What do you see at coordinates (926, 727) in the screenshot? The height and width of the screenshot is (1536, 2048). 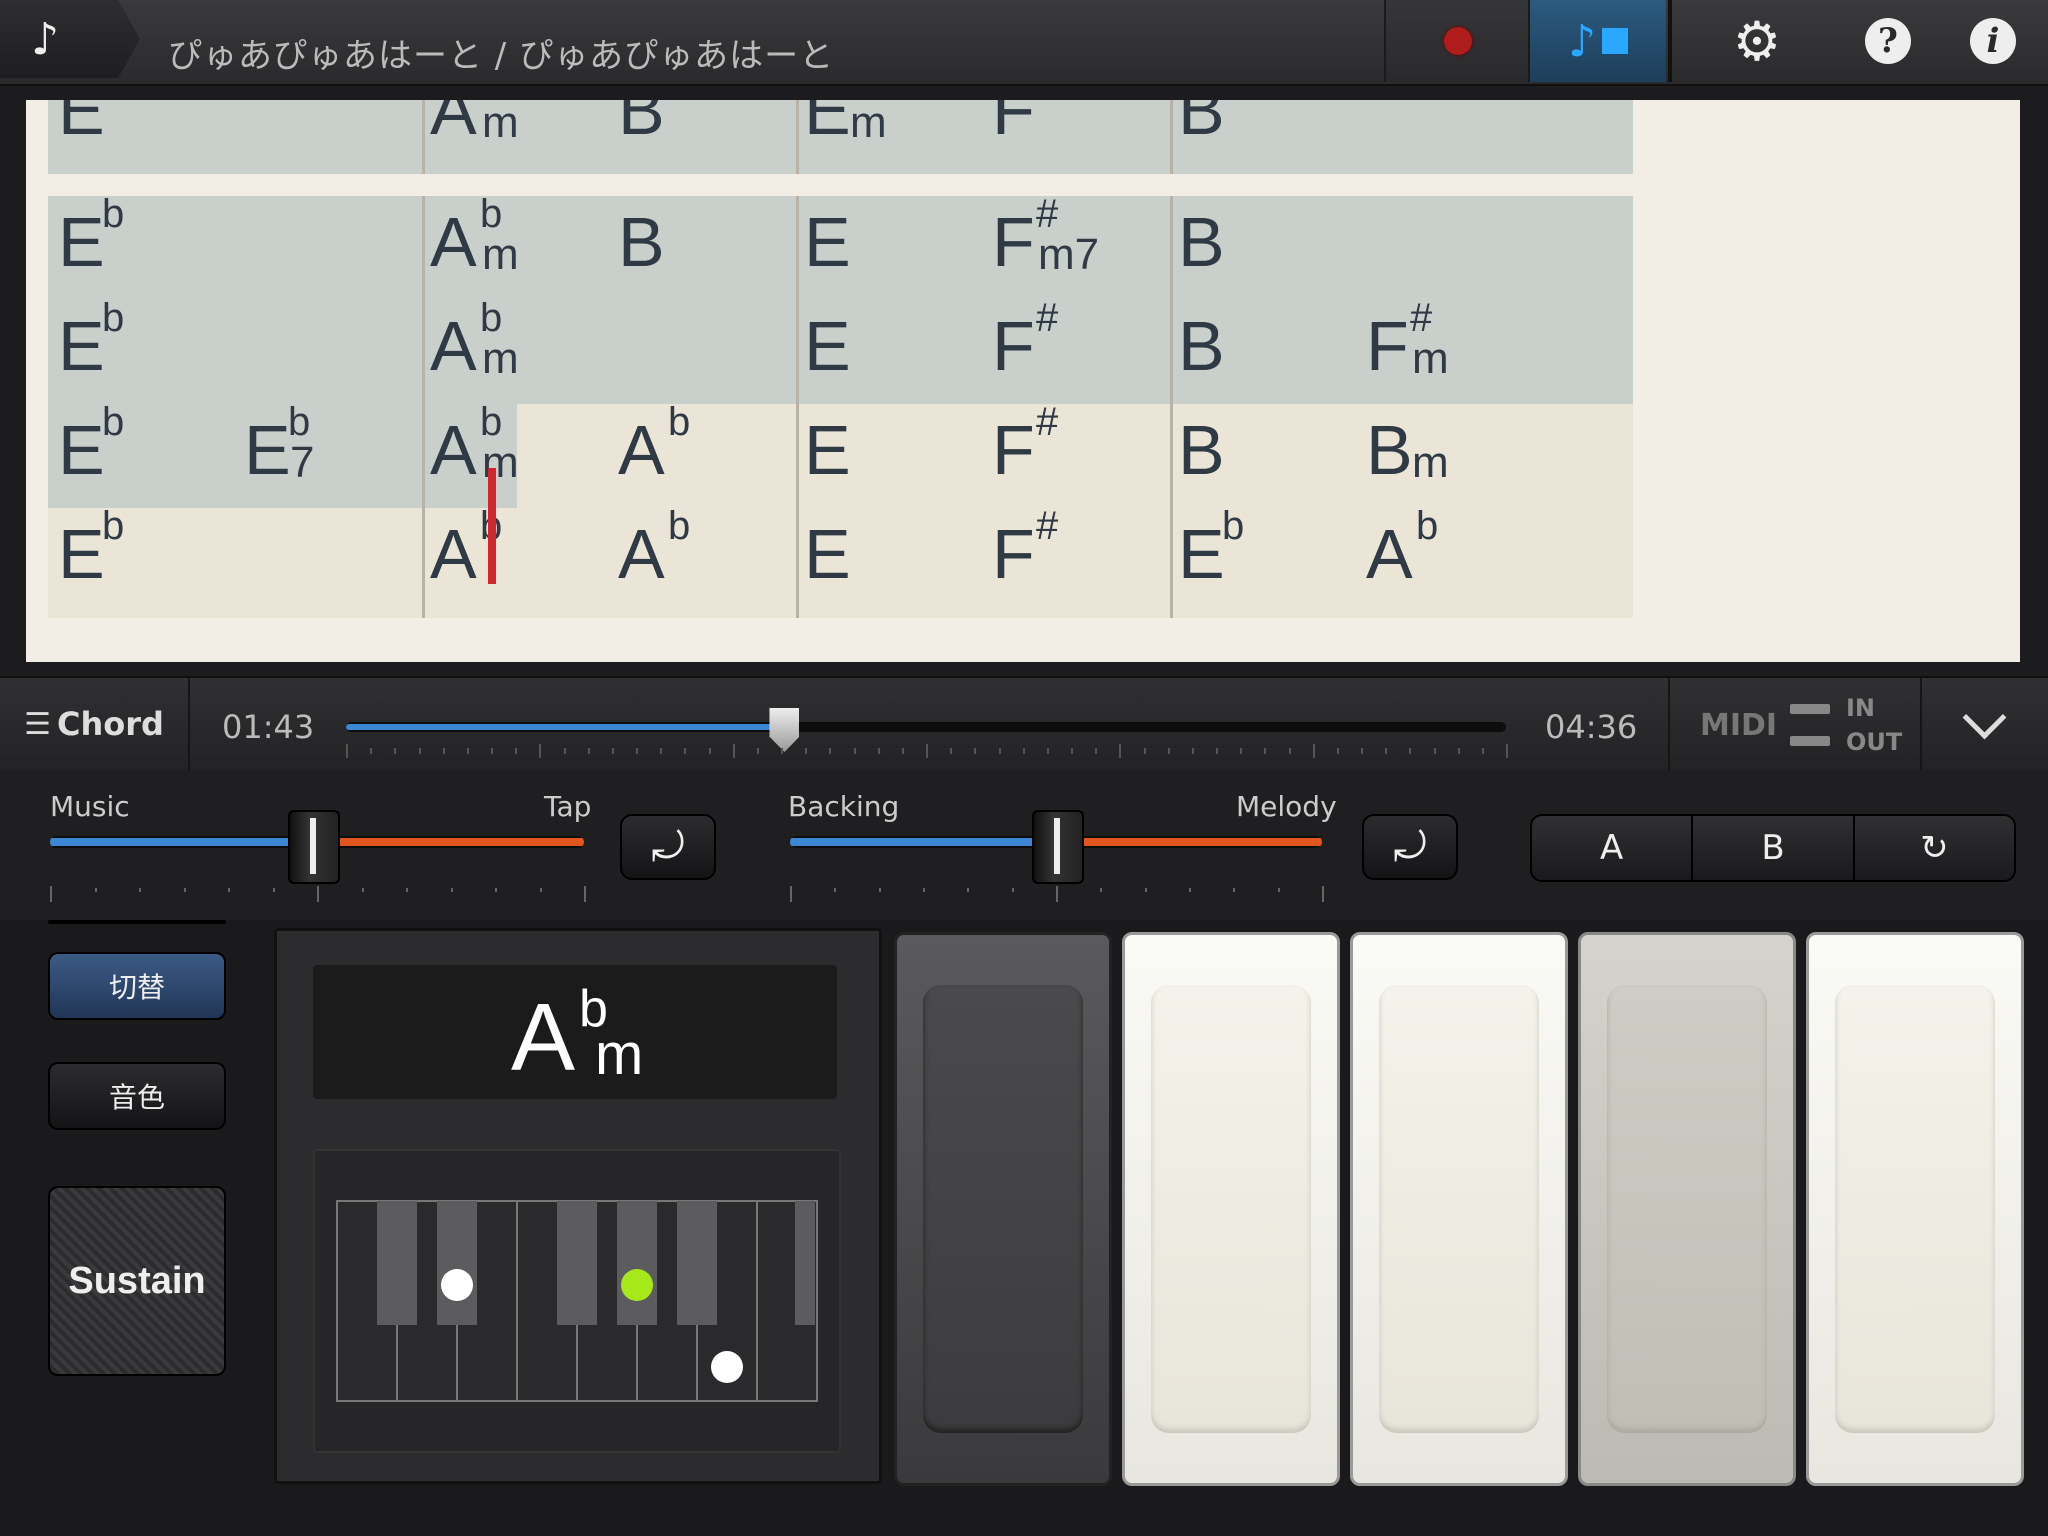 I see `seek-bar` at bounding box center [926, 727].